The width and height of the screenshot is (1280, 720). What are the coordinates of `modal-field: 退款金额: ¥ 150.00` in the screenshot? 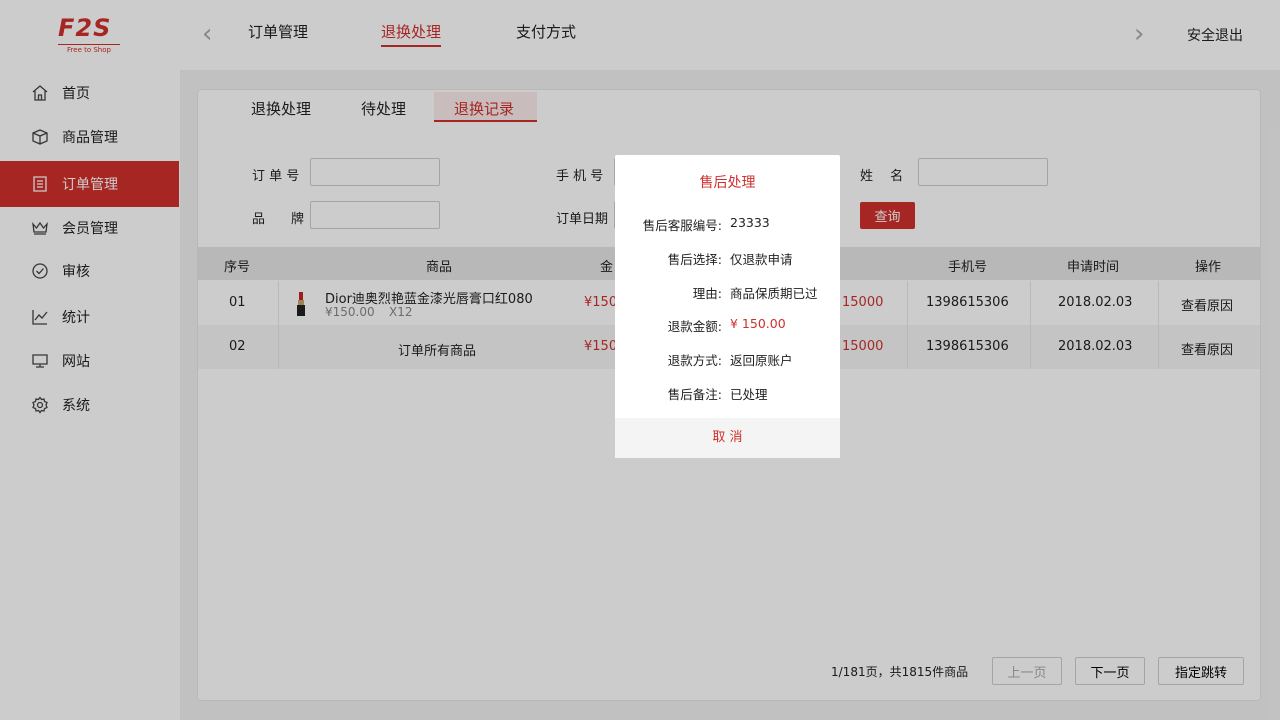 It's located at (727, 326).